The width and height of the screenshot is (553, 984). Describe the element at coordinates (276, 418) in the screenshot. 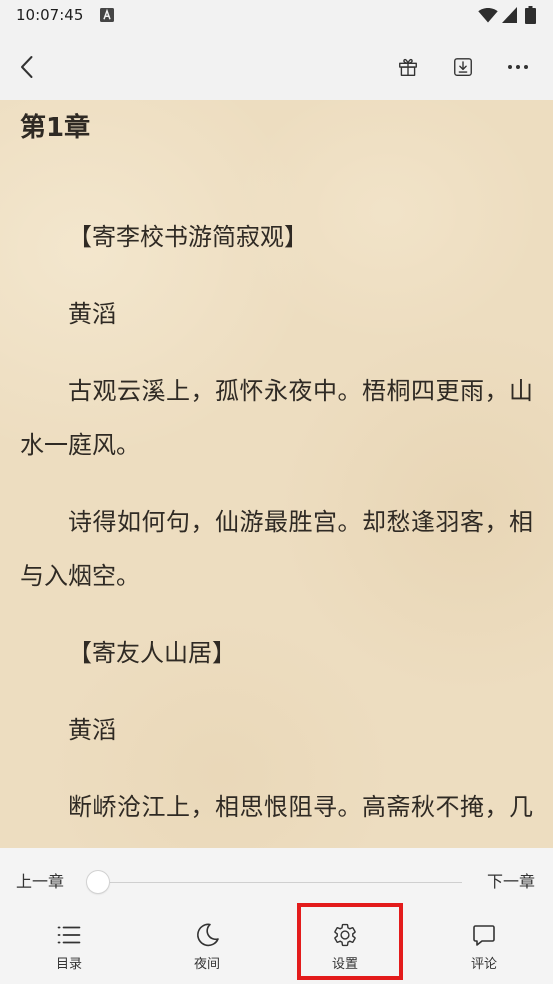

I see `paragraph: 古观云溪上，孤怀永夜中。梧桐四更雨，山水一庭风。` at that location.